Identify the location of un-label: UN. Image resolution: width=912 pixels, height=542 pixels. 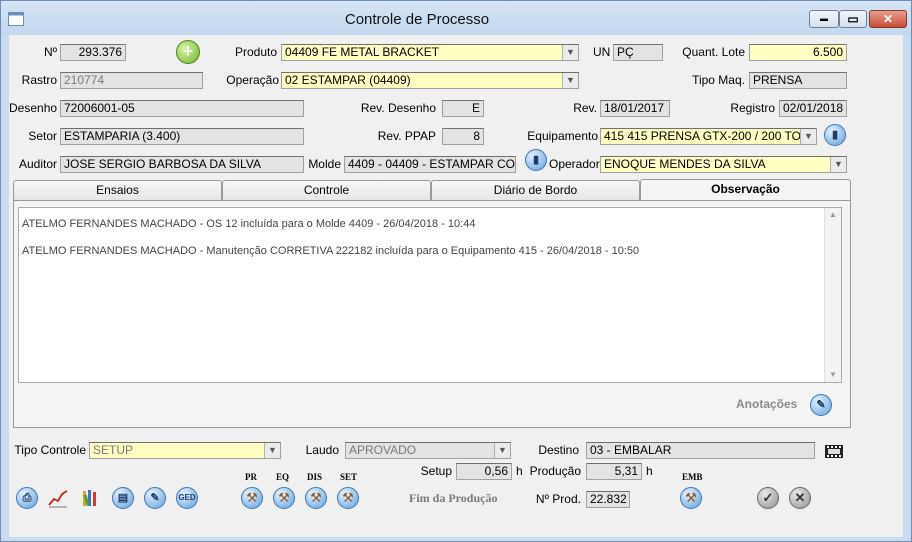
(602, 52).